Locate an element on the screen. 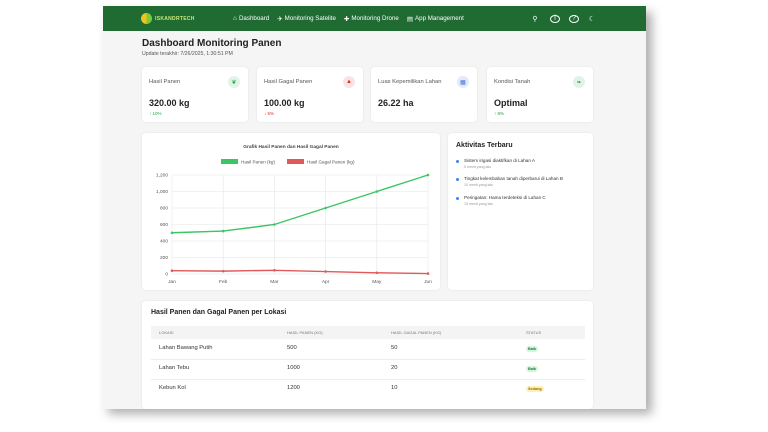  cell-lokasi: Lahan Tebu is located at coordinates (174, 368).